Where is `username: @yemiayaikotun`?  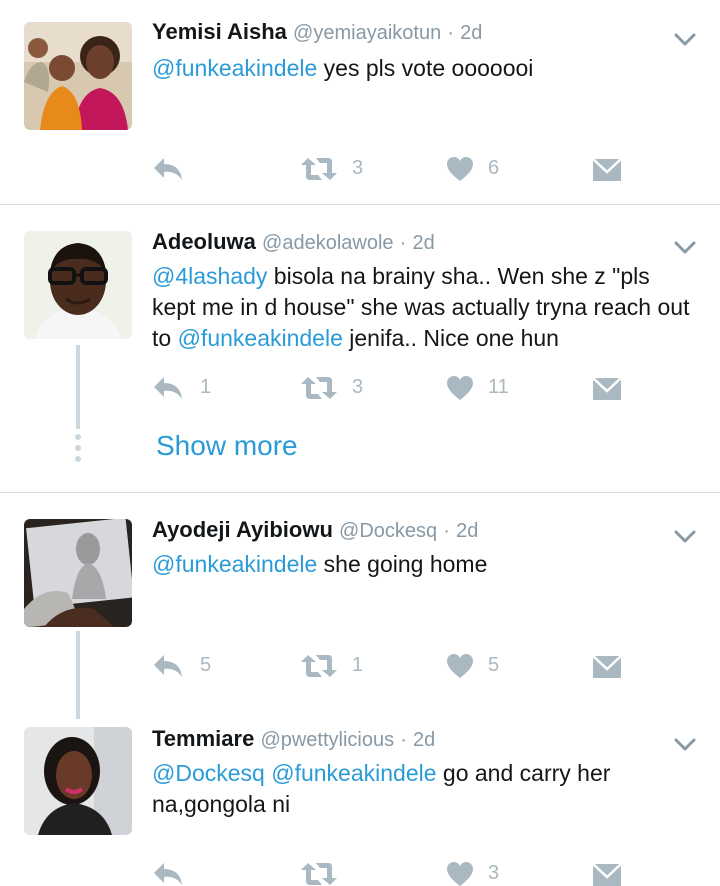 username: @yemiayaikotun is located at coordinates (367, 33).